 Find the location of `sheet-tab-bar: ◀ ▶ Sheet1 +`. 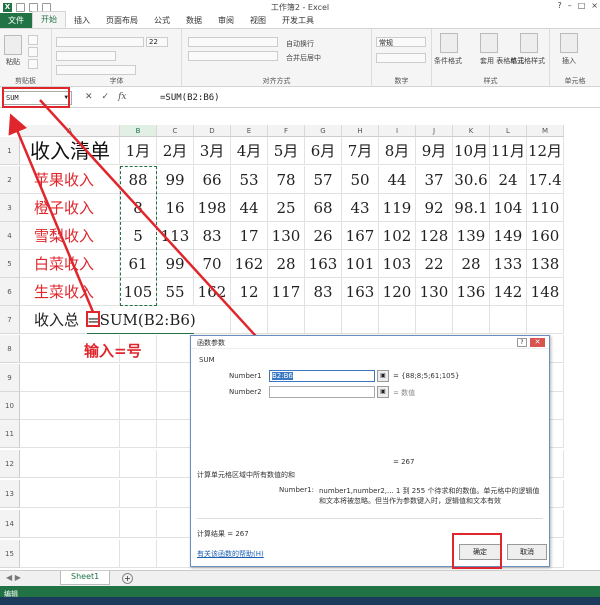

sheet-tab-bar: ◀ ▶ Sheet1 + is located at coordinates (300, 578).